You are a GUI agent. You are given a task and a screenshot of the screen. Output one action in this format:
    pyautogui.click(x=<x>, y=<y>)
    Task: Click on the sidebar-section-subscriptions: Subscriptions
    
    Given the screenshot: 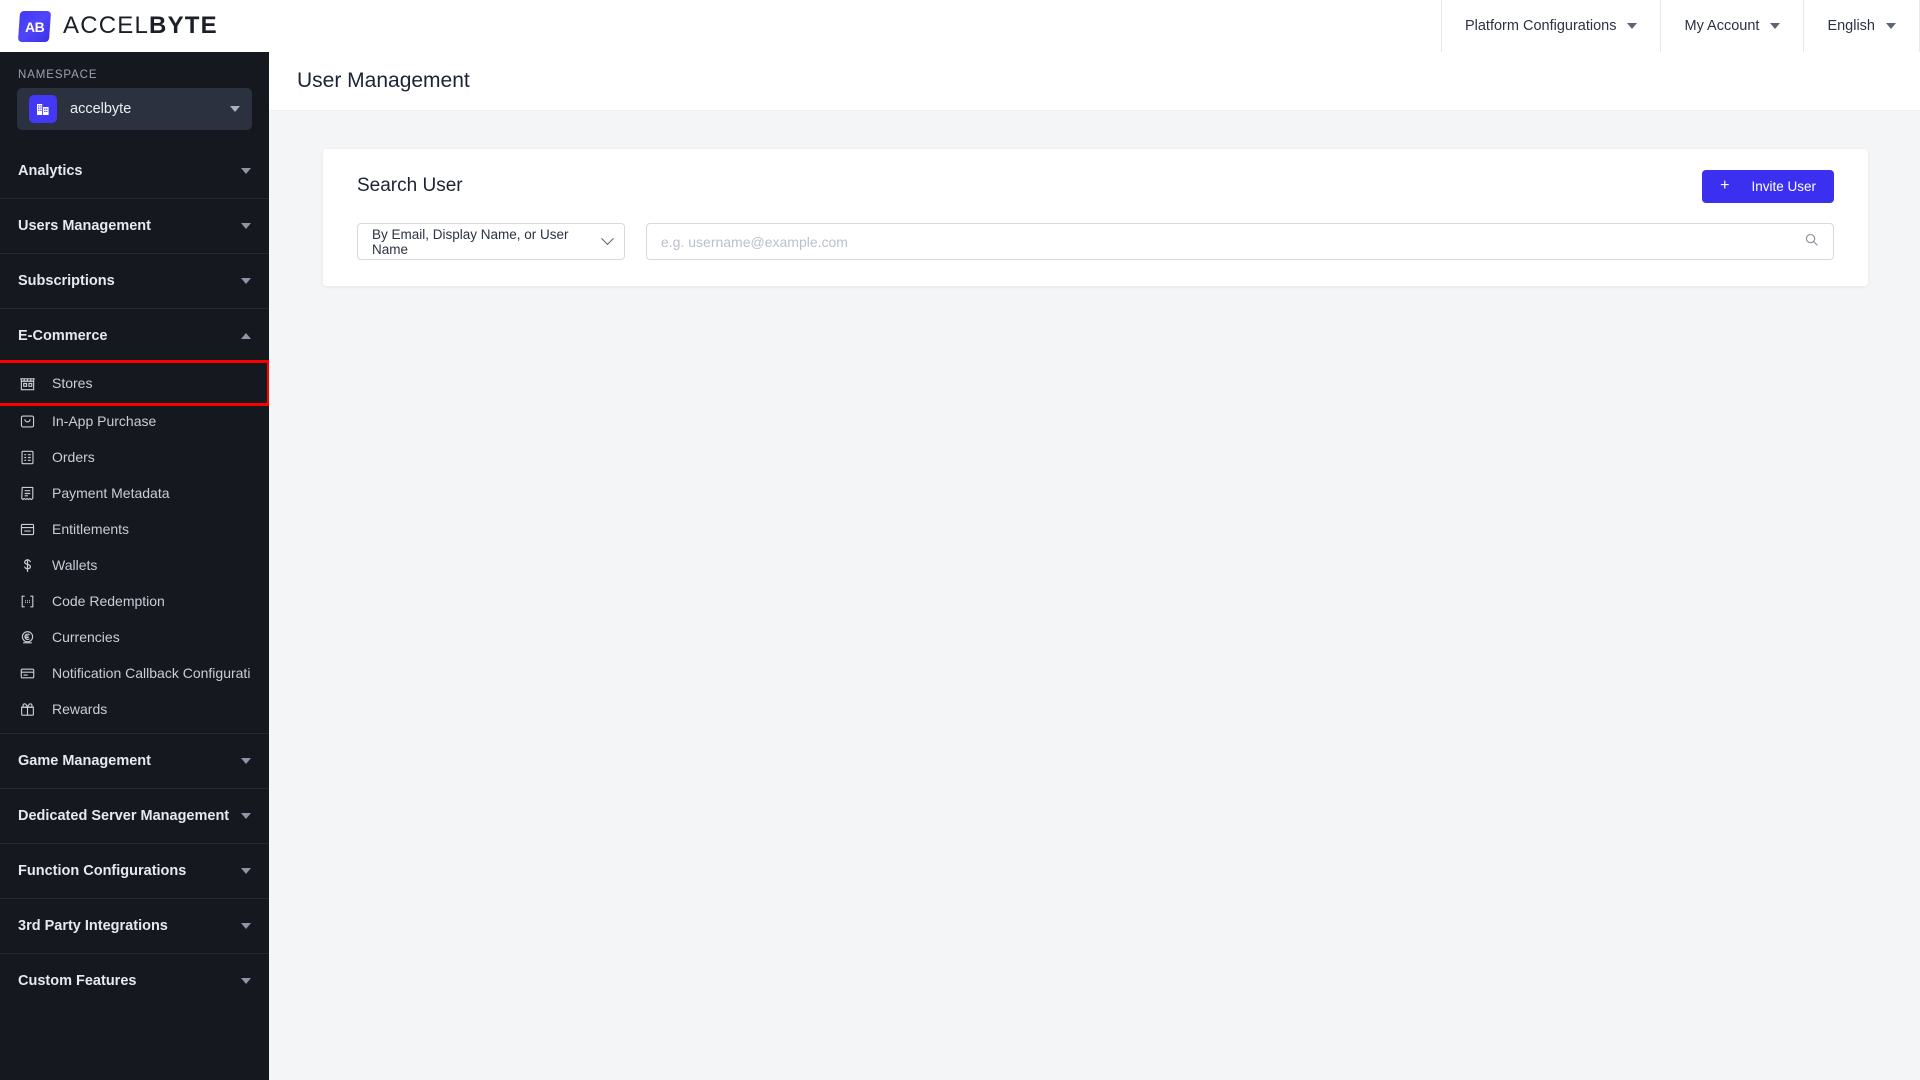 What is the action you would take?
    pyautogui.click(x=134, y=280)
    